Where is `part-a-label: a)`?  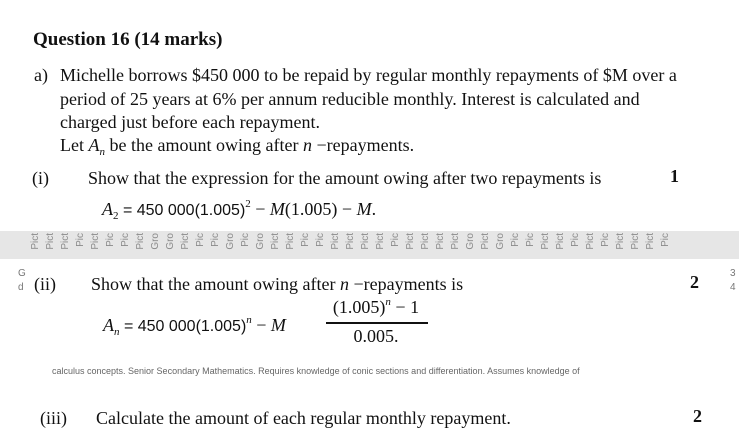
part-a-label: a) is located at coordinates (41, 75).